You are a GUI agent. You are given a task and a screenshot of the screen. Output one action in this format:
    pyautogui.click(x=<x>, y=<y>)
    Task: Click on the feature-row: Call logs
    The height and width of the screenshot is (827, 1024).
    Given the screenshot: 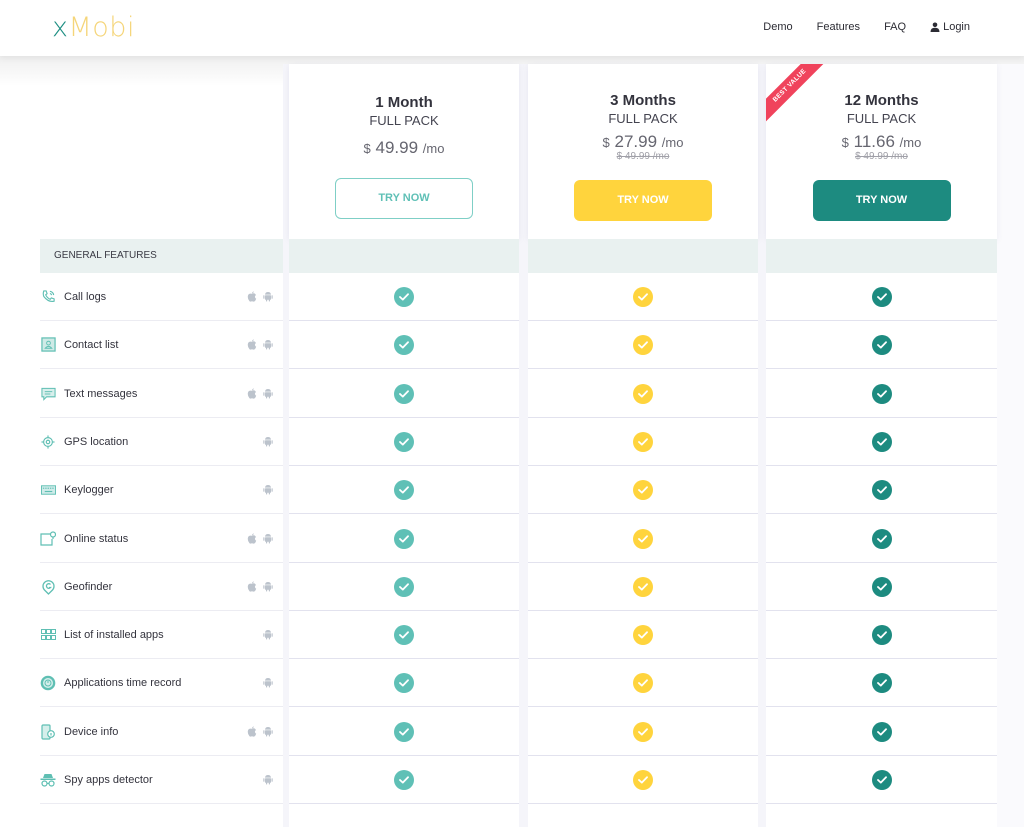 What is the action you would take?
    pyautogui.click(x=161, y=297)
    